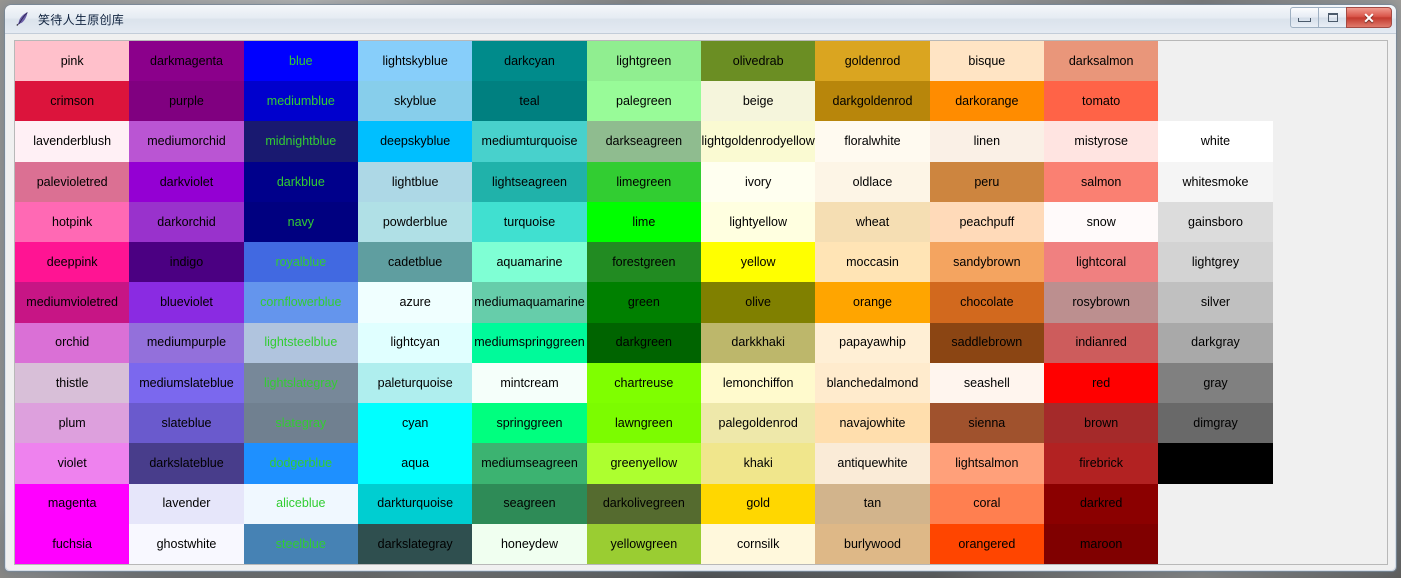 This screenshot has height=578, width=1401. What do you see at coordinates (300, 543) in the screenshot?
I see `color-swatch-steelblue: steelblue` at bounding box center [300, 543].